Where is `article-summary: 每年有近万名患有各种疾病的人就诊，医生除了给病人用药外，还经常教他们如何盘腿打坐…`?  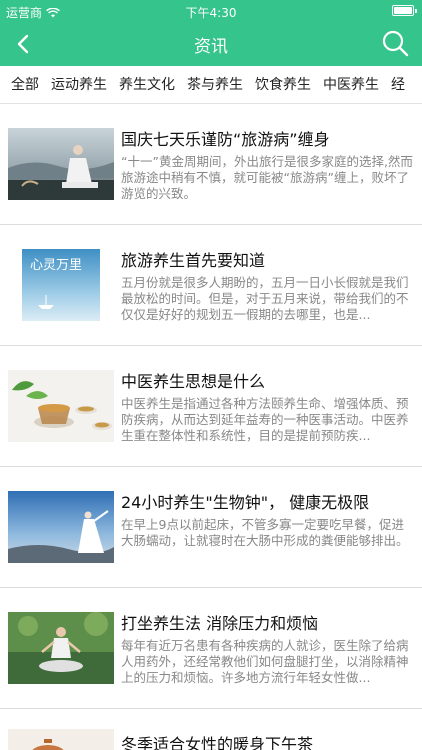
article-summary: 每年有近万名患有各种疾病的人就诊，医生除了给病人用药外，还经常教他们如何盘腿打坐… is located at coordinates (265, 661).